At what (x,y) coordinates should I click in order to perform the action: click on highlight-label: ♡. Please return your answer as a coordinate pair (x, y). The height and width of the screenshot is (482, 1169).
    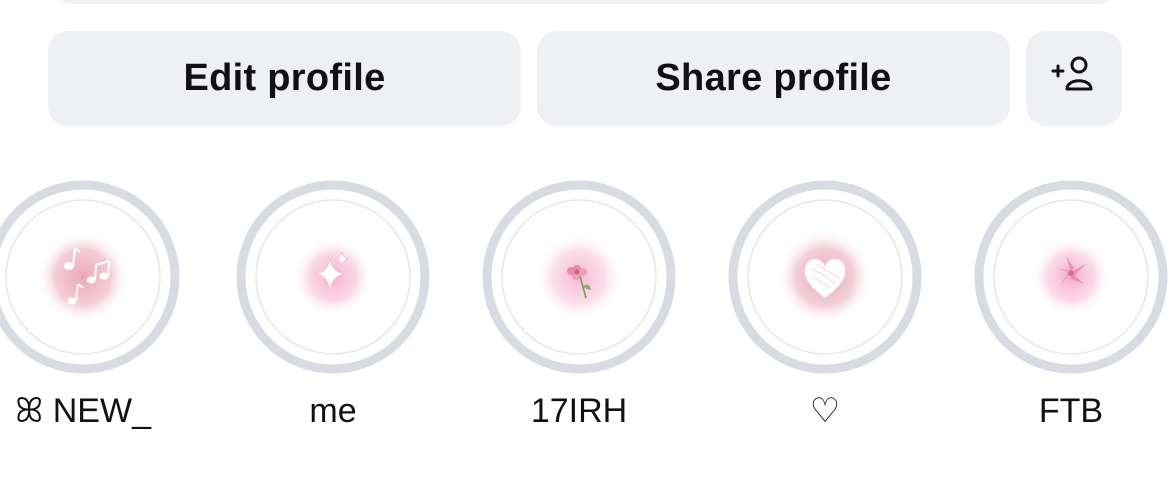
    Looking at the image, I should click on (825, 411).